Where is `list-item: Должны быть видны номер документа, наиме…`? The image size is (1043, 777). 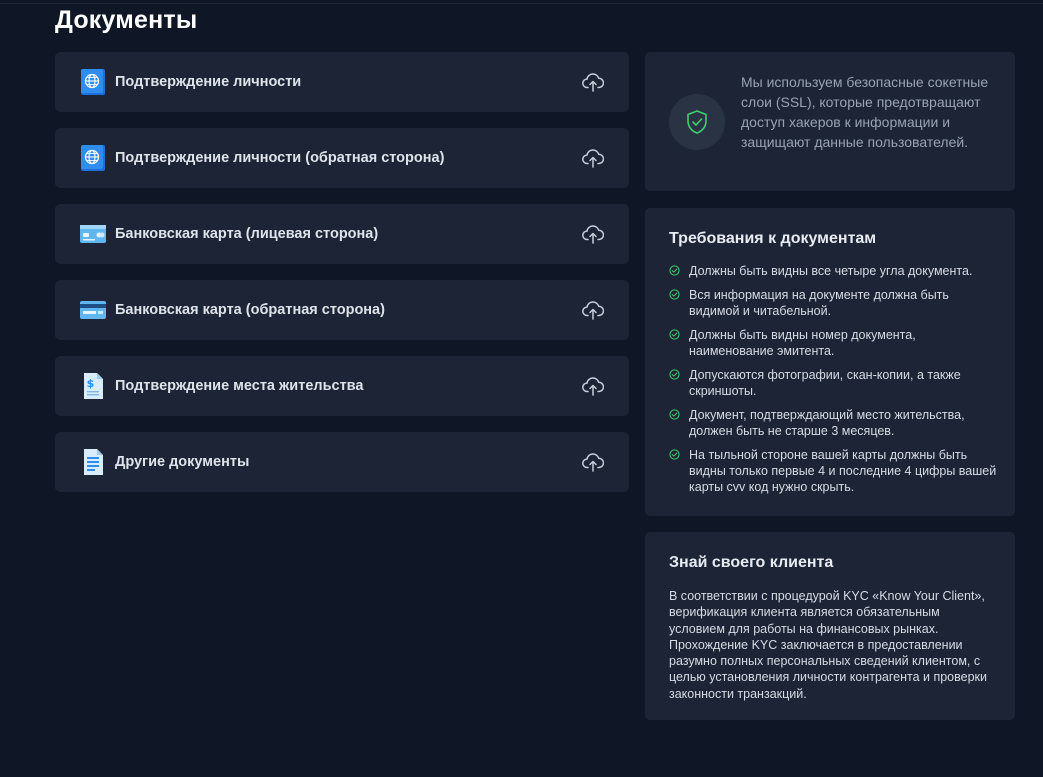 list-item: Должны быть видны номер документа, наиме… is located at coordinates (834, 343).